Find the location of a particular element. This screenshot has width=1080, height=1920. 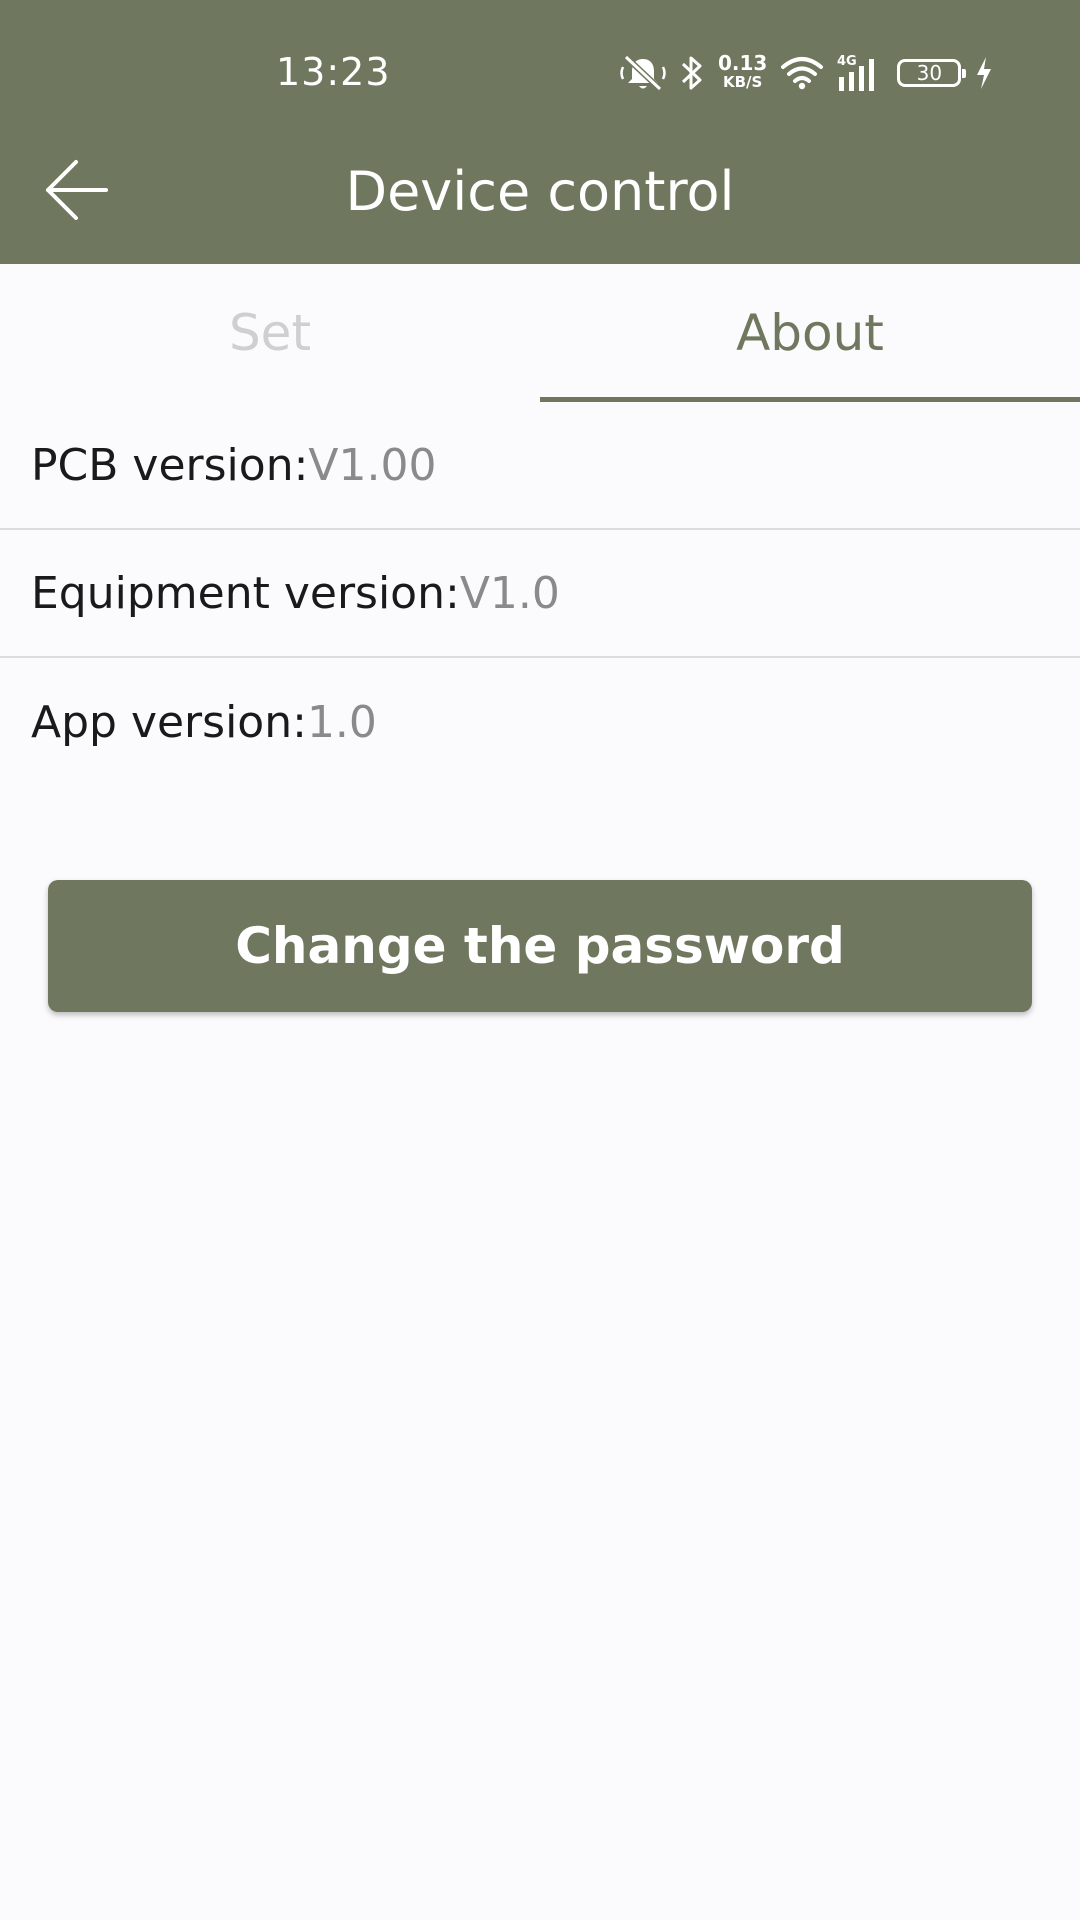

tab-bar: Set About is located at coordinates (540, 333).